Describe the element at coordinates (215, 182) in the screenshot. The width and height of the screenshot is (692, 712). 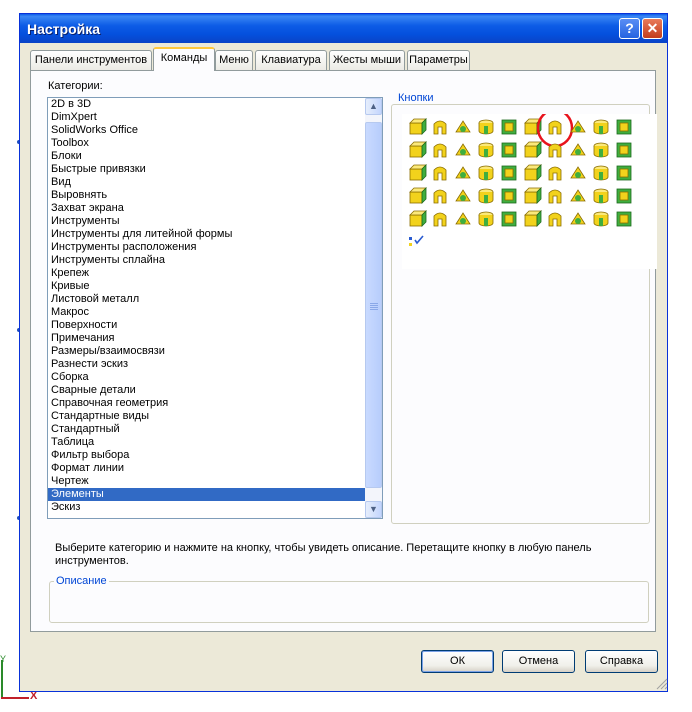
I see `list-item: Вид` at that location.